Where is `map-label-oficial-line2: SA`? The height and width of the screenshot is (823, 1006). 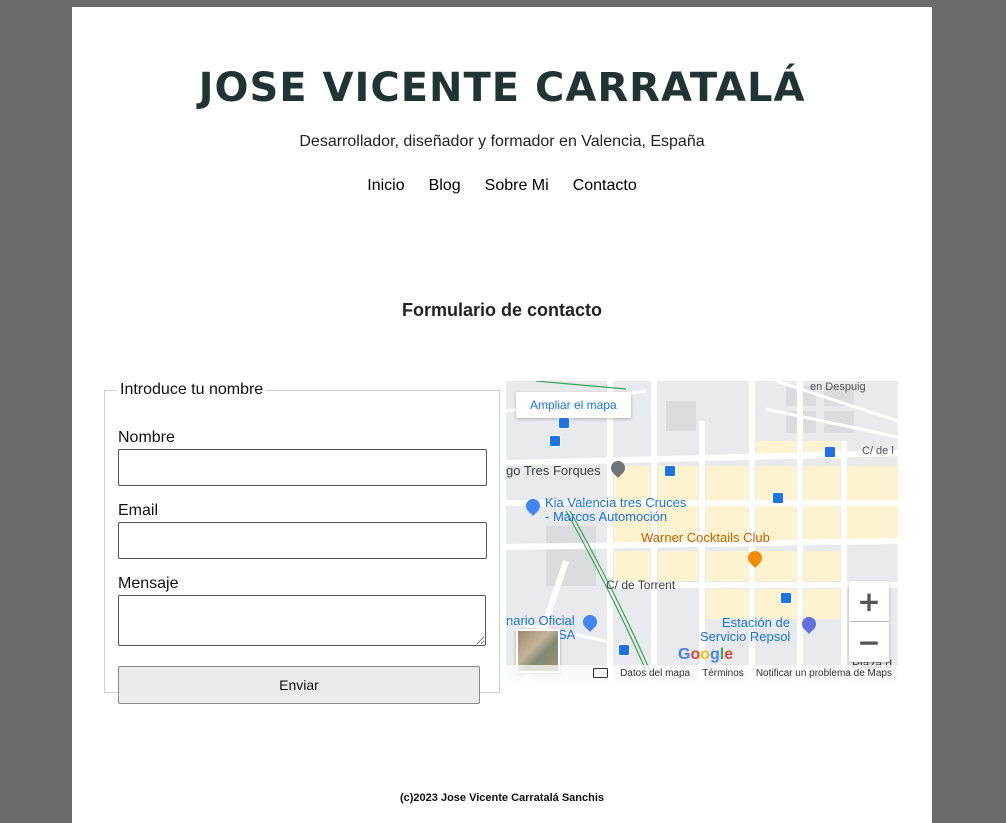
map-label-oficial-line2: SA is located at coordinates (567, 634).